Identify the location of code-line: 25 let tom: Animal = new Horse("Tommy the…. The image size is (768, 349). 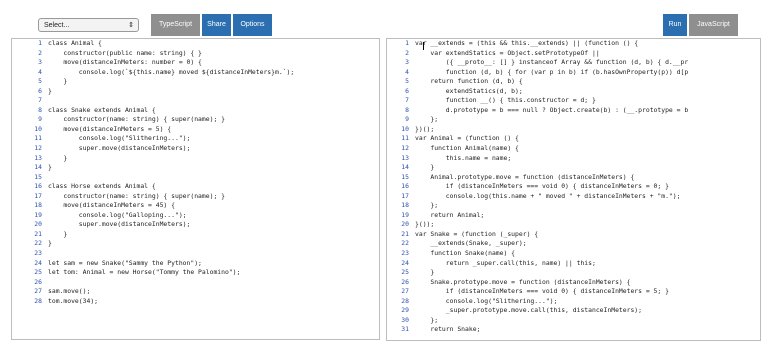
(195, 273).